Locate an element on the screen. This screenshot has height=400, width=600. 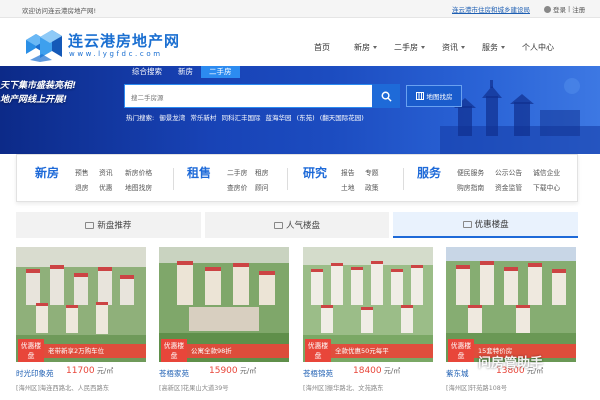
hot-search-item: 御景龙湾 is located at coordinates (172, 118).